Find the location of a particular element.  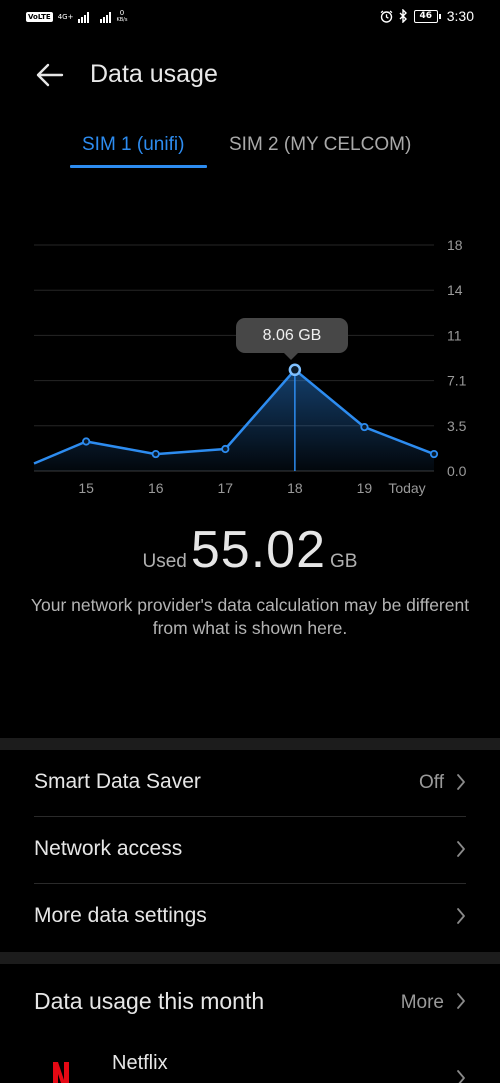

app-usage-row: Netflix is located at coordinates (250, 1061).